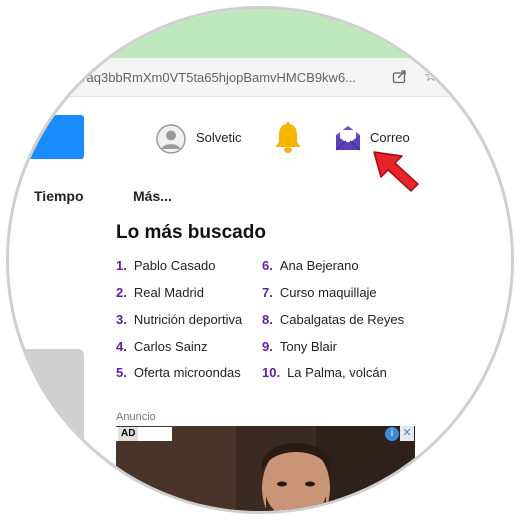  I want to click on trending-label: Tony Blair, so click(308, 346).